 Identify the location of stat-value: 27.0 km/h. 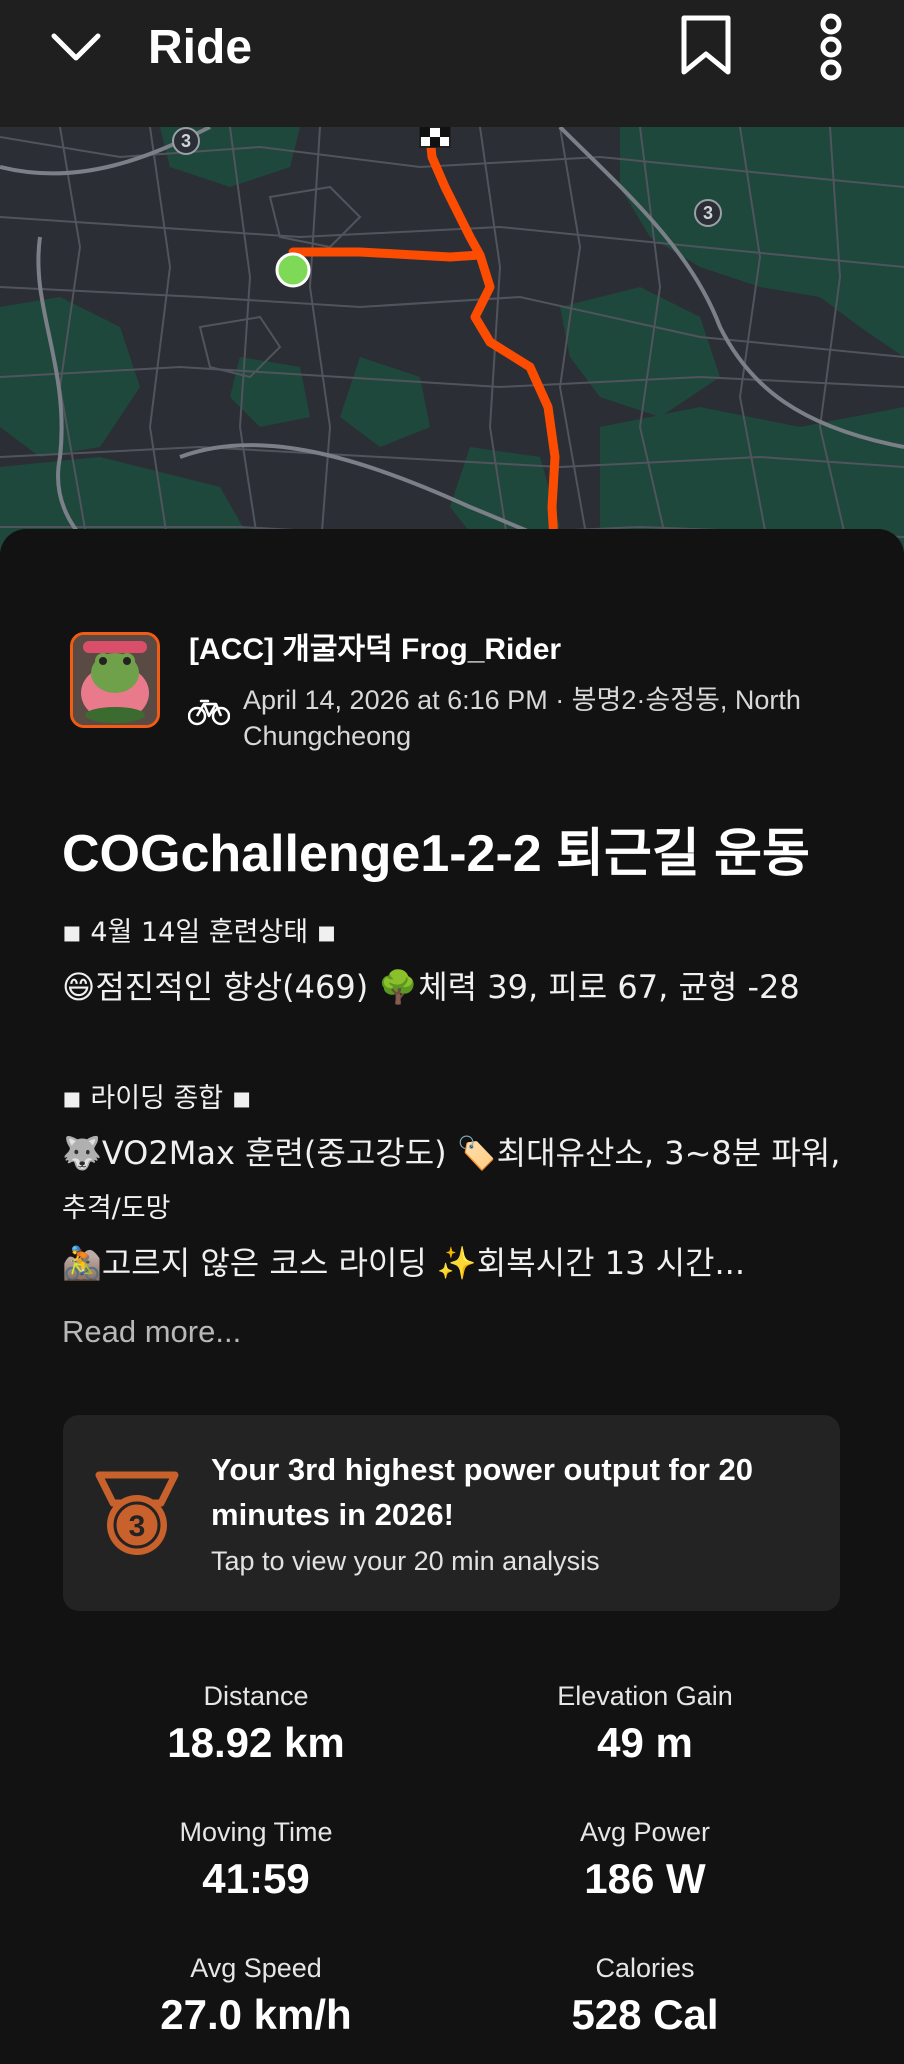
(256, 2014).